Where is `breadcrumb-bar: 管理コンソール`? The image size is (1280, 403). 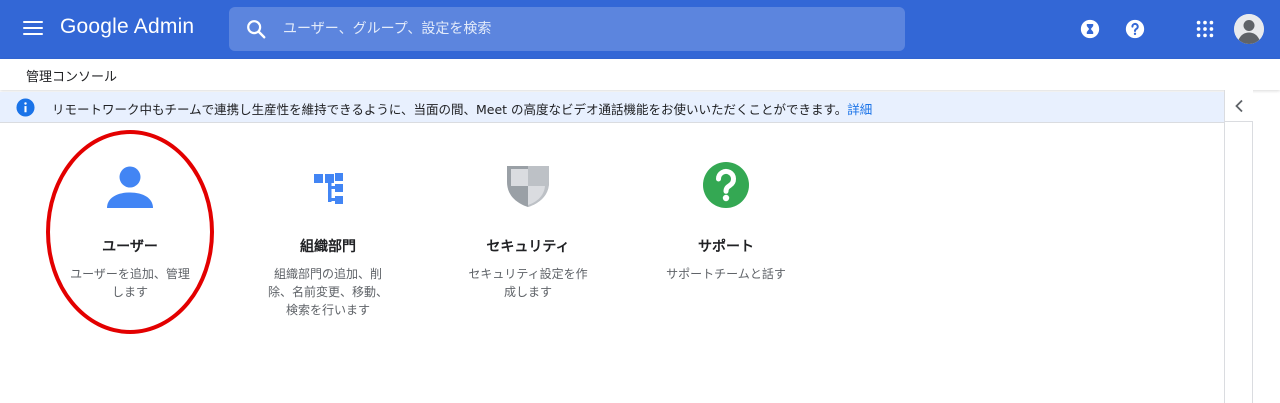
breadcrumb-bar: 管理コンソール is located at coordinates (640, 74).